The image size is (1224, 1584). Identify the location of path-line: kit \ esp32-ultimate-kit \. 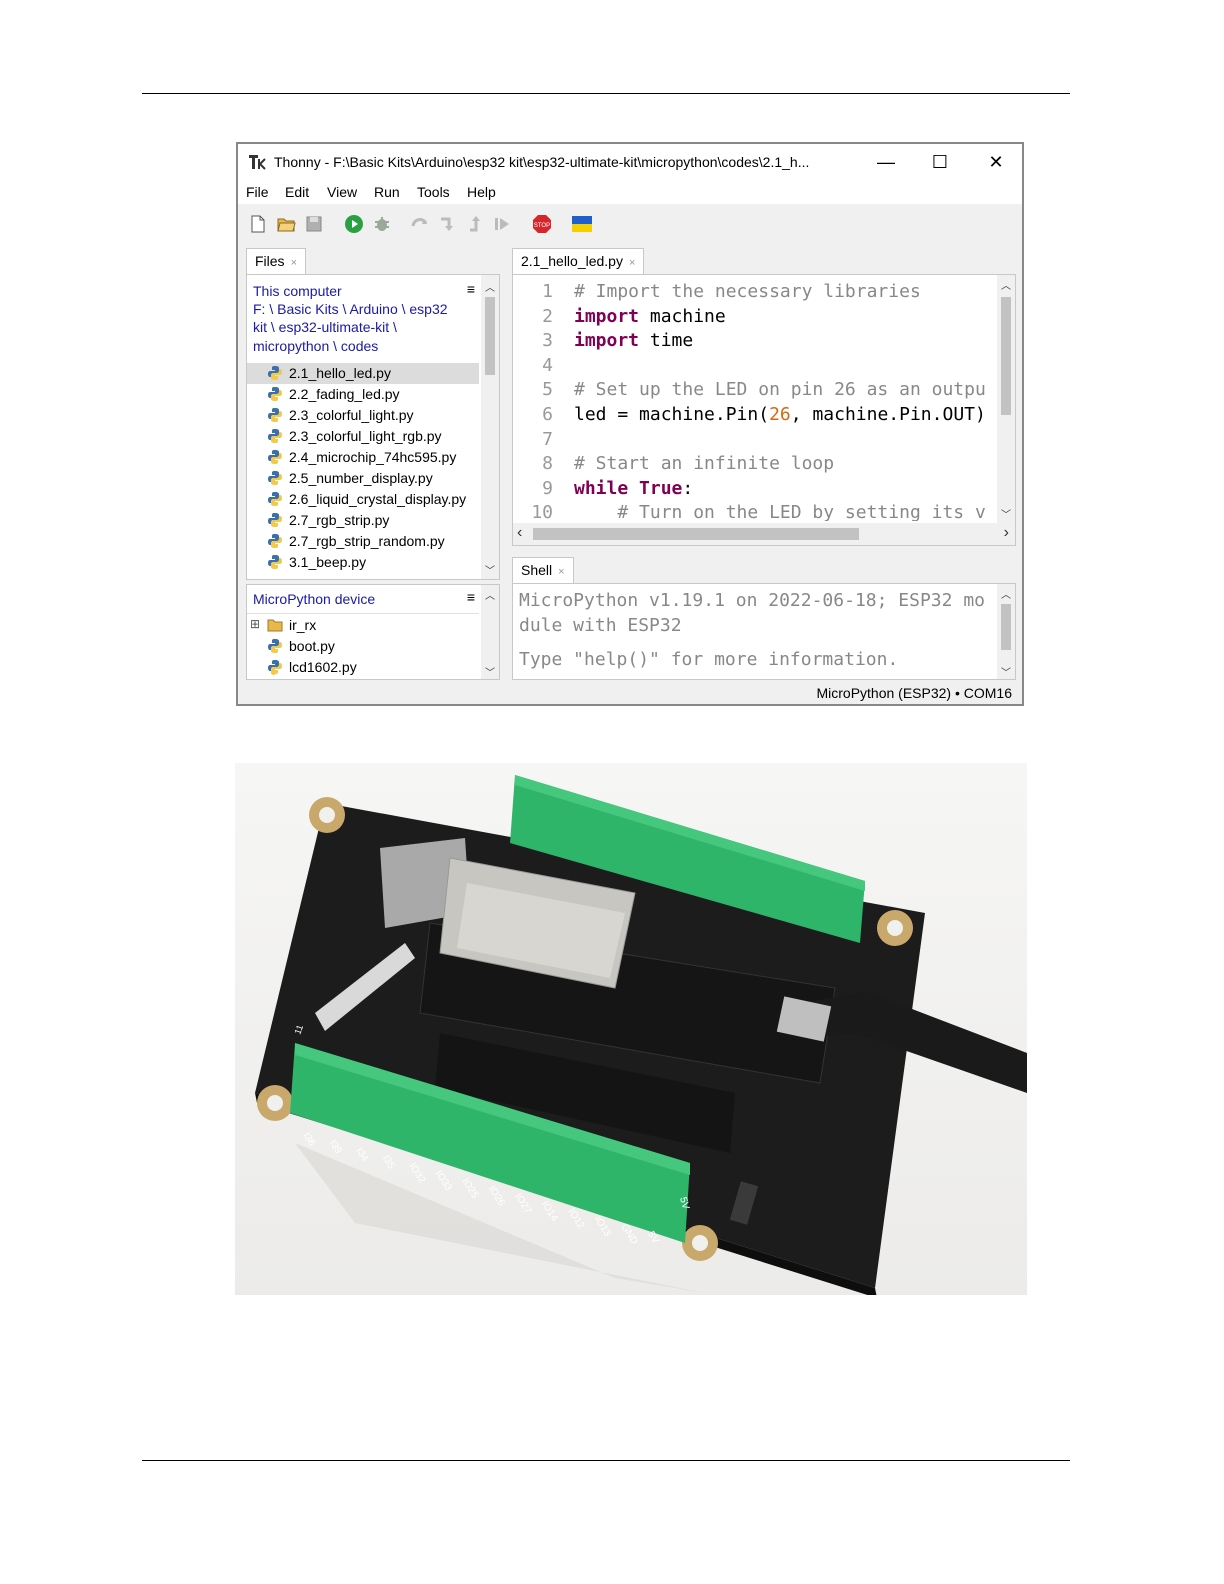
(325, 327).